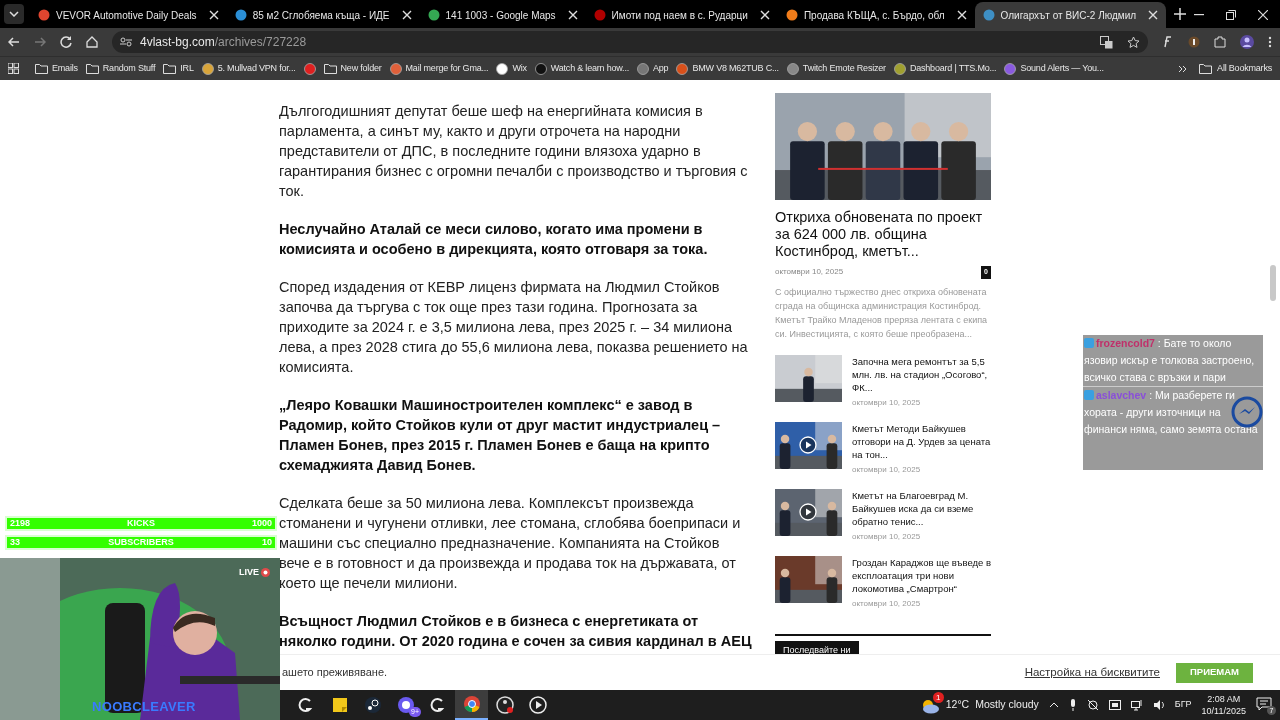 This screenshot has height=720, width=1280. Describe the element at coordinates (1092, 705) in the screenshot. I see `muted-icon` at that location.